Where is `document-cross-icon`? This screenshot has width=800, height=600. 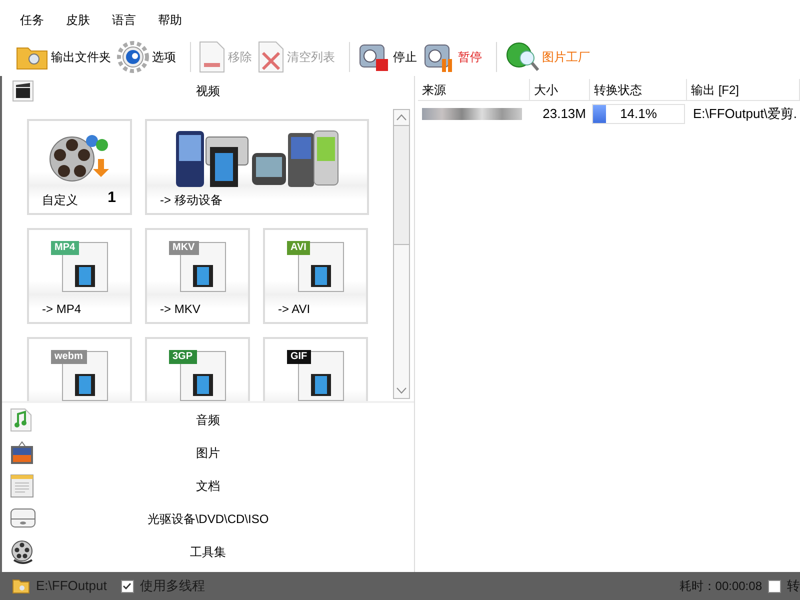
document-cross-icon is located at coordinates (271, 57).